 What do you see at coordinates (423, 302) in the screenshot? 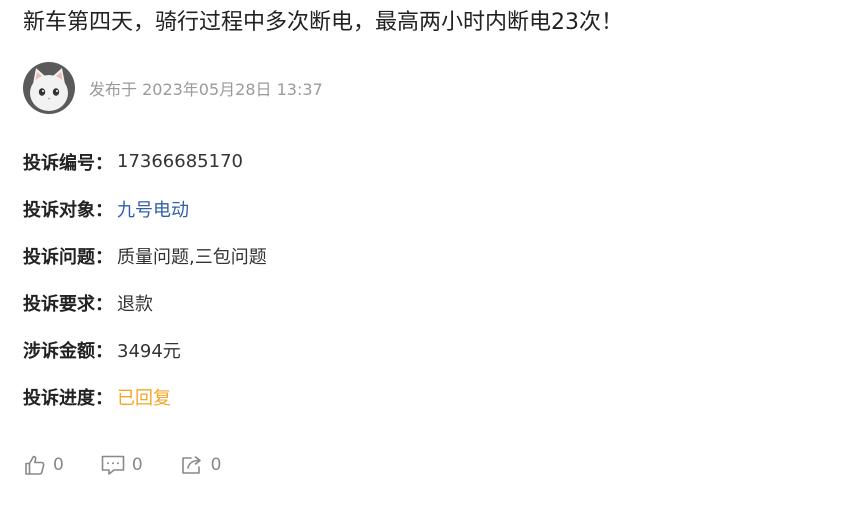
I see `complaint-demand-row: 投诉要求： 退款` at bounding box center [423, 302].